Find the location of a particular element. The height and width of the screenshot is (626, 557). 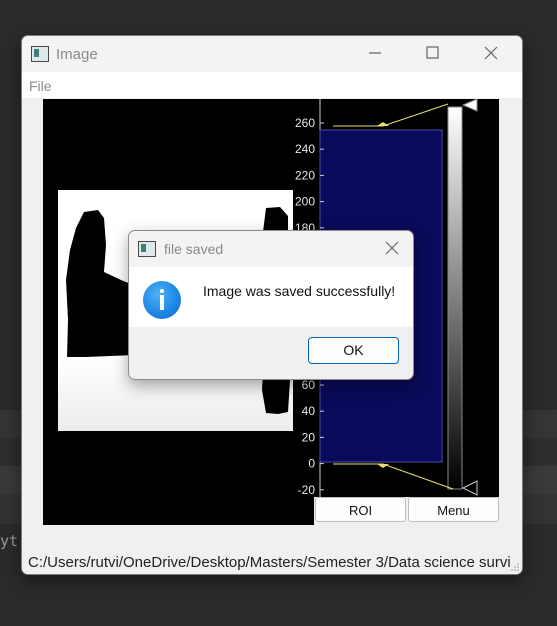

histogram-tick-label: 220 is located at coordinates (305, 175).